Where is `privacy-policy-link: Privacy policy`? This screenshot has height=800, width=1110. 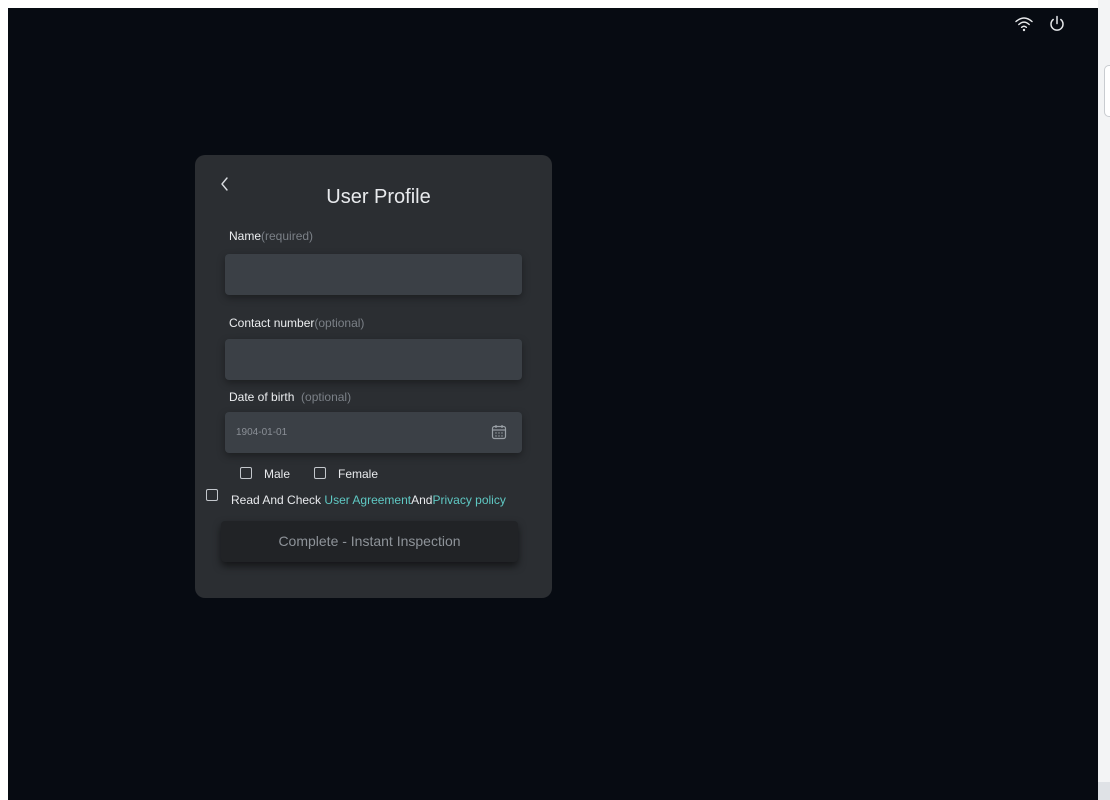
privacy-policy-link: Privacy policy is located at coordinates (468, 500).